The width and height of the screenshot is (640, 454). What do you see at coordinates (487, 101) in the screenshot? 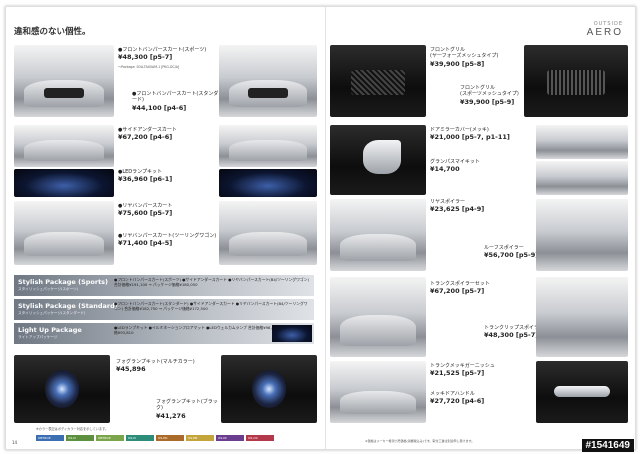
I see `grille2-price: ¥39,900 [p5-9]` at bounding box center [487, 101].